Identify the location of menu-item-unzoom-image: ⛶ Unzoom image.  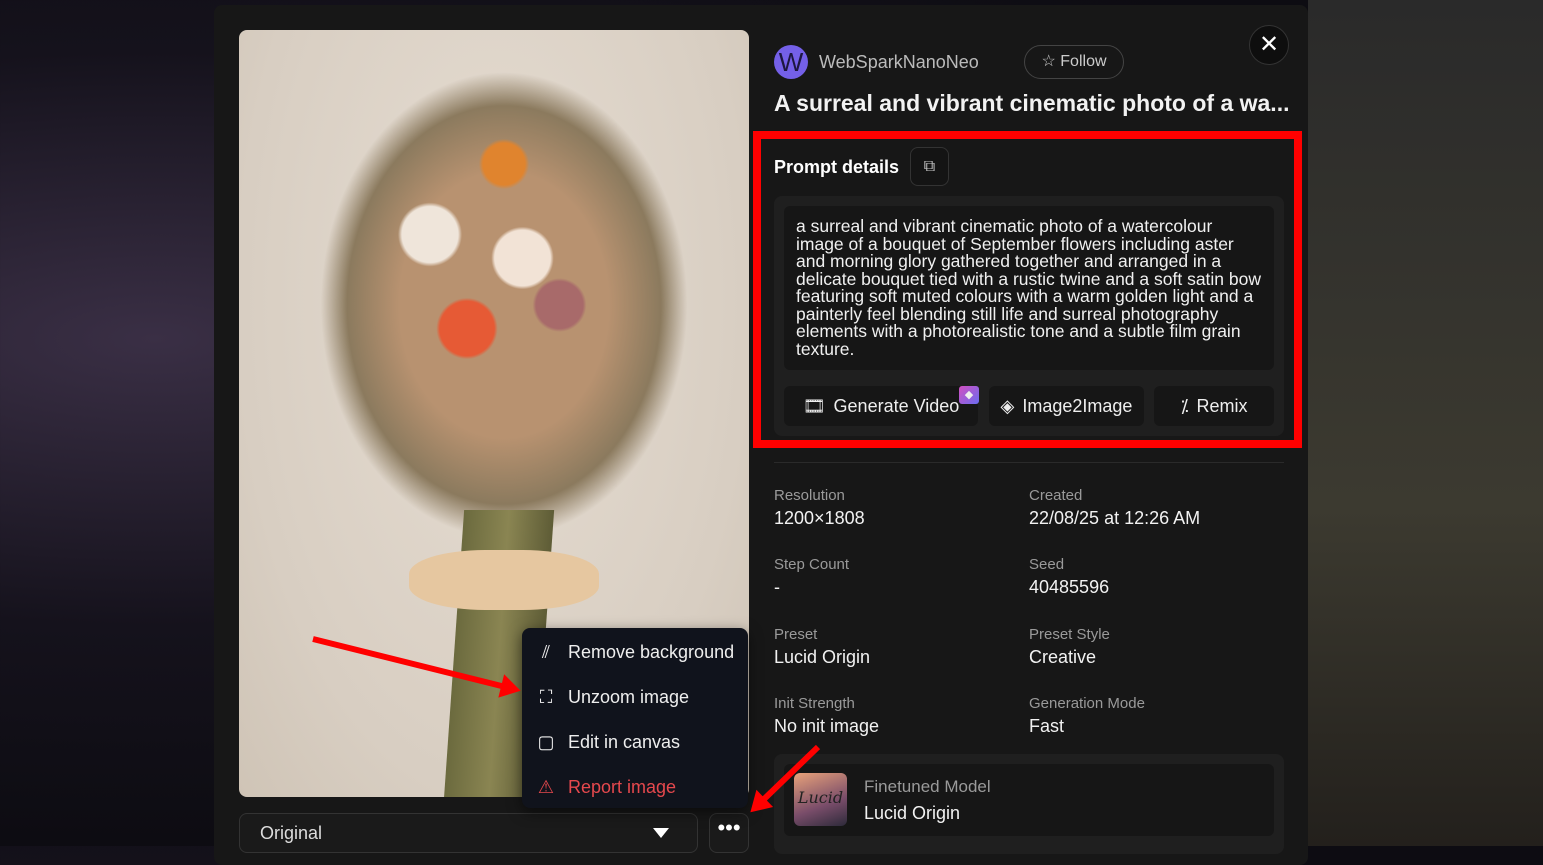
(611, 697).